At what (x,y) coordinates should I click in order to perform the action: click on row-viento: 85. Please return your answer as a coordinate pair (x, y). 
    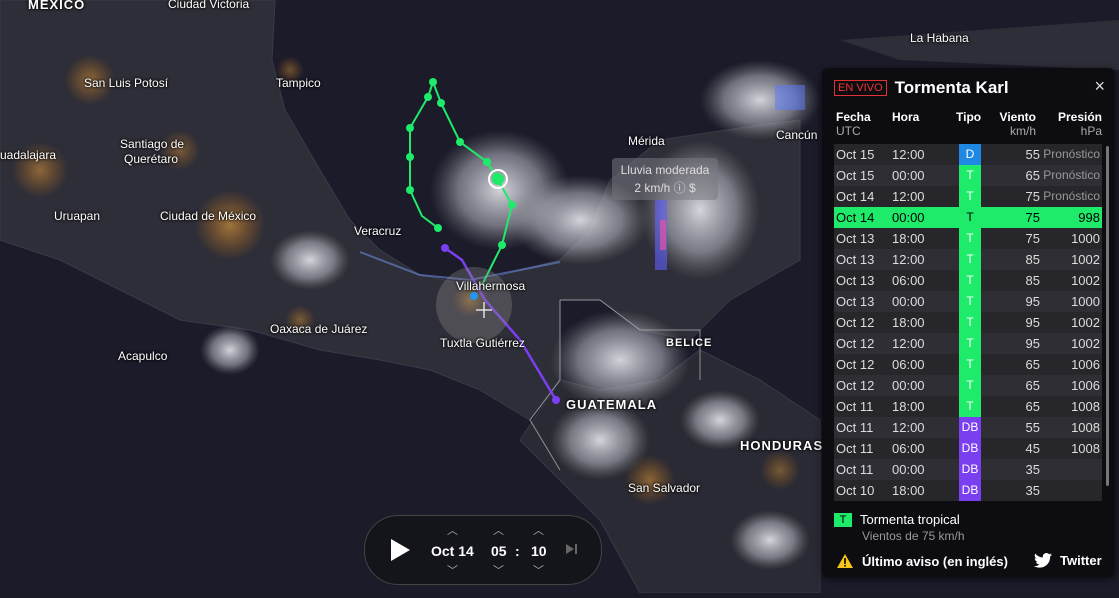
    Looking at the image, I should click on (1032, 259).